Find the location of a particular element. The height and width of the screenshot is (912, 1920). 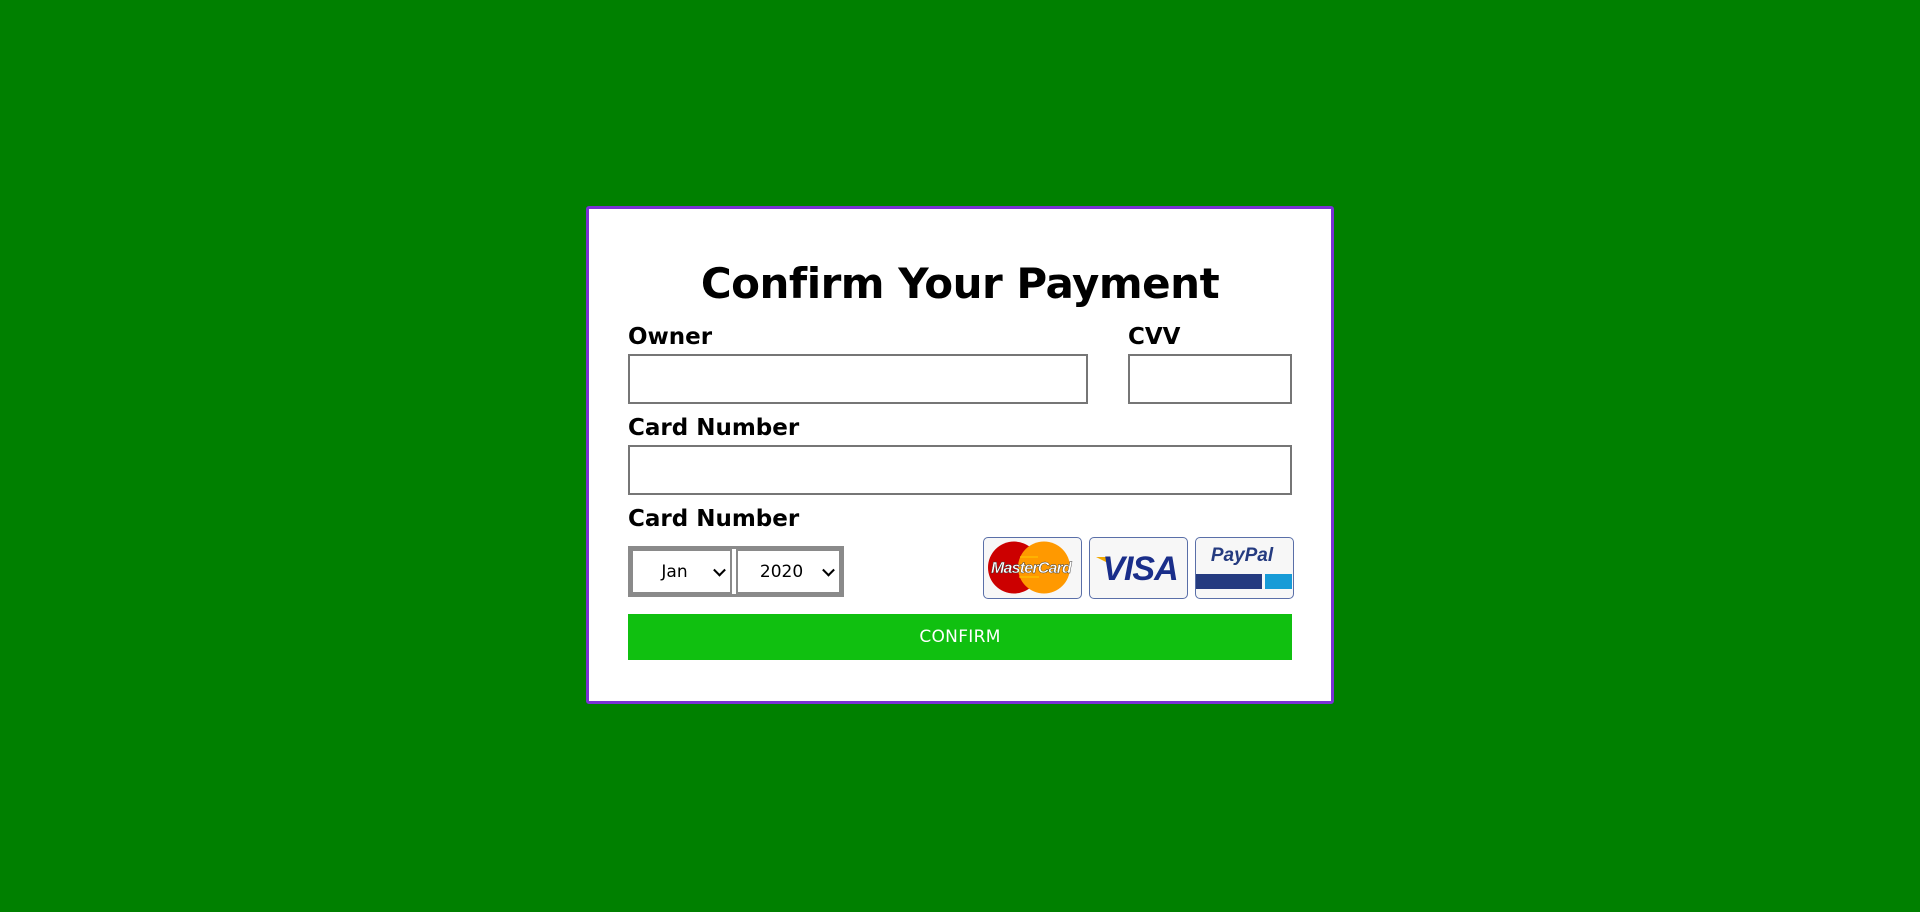

mastercard-text: MasterCard is located at coordinates (1032, 568).